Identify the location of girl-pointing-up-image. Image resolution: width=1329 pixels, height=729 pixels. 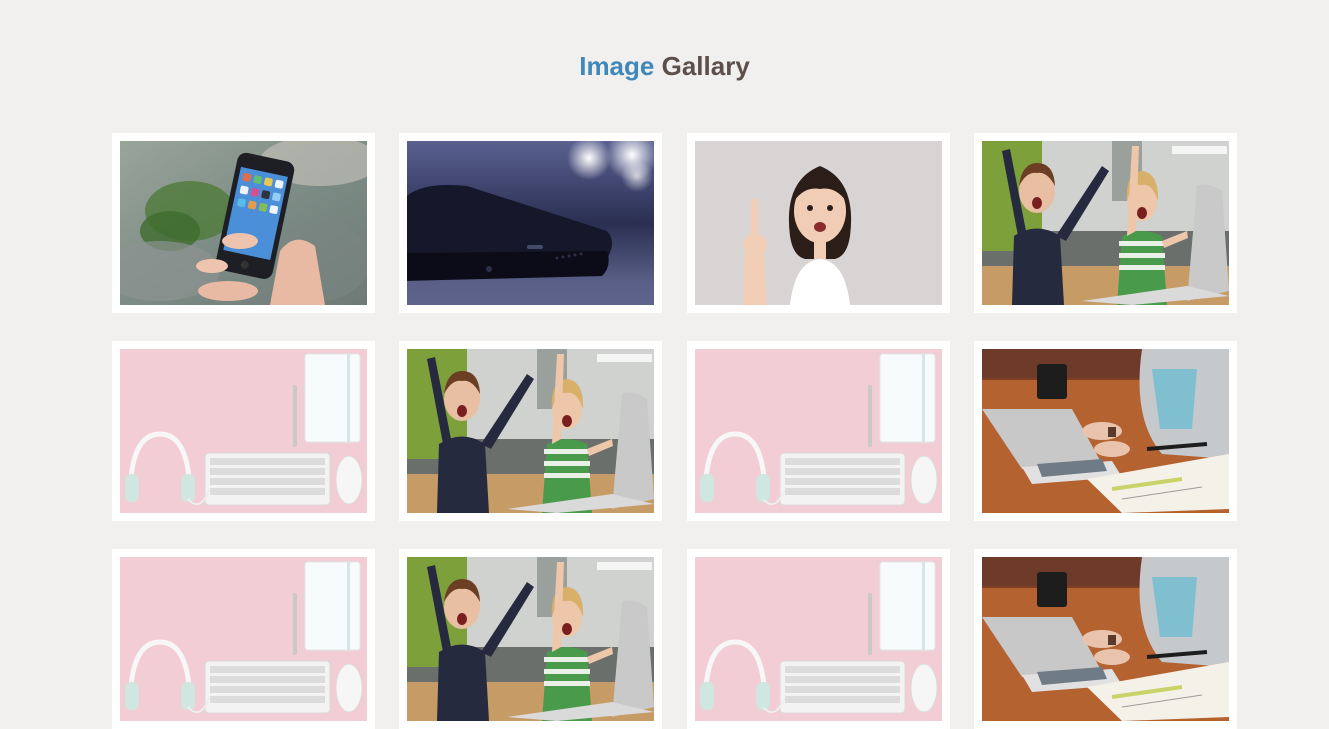
(818, 223).